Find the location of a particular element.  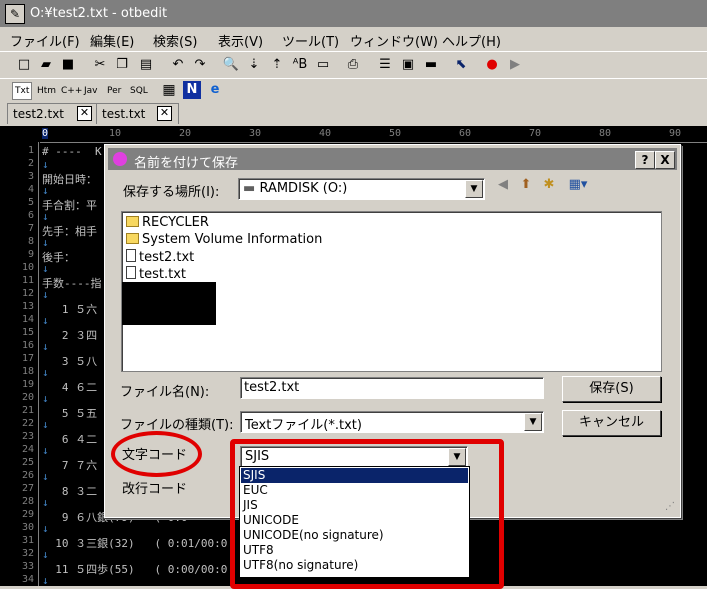

line-number: 12 is located at coordinates (27, 293).